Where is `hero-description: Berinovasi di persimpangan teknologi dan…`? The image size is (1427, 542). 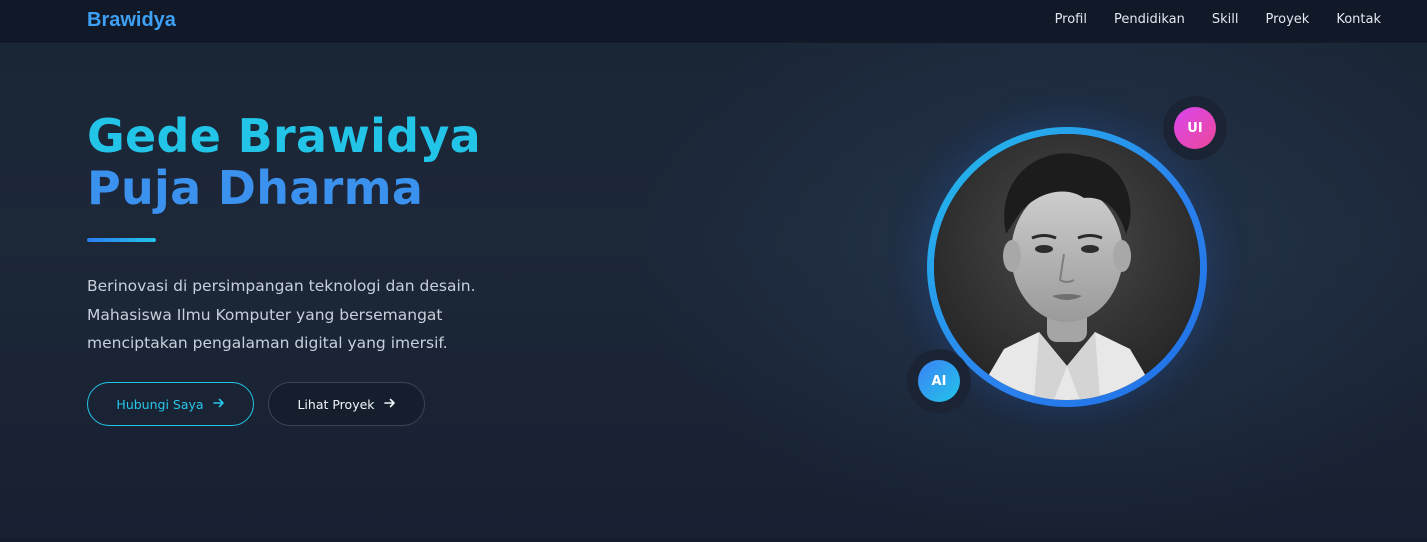
hero-description: Berinovasi di persimpangan teknologi dan… is located at coordinates (297, 315).